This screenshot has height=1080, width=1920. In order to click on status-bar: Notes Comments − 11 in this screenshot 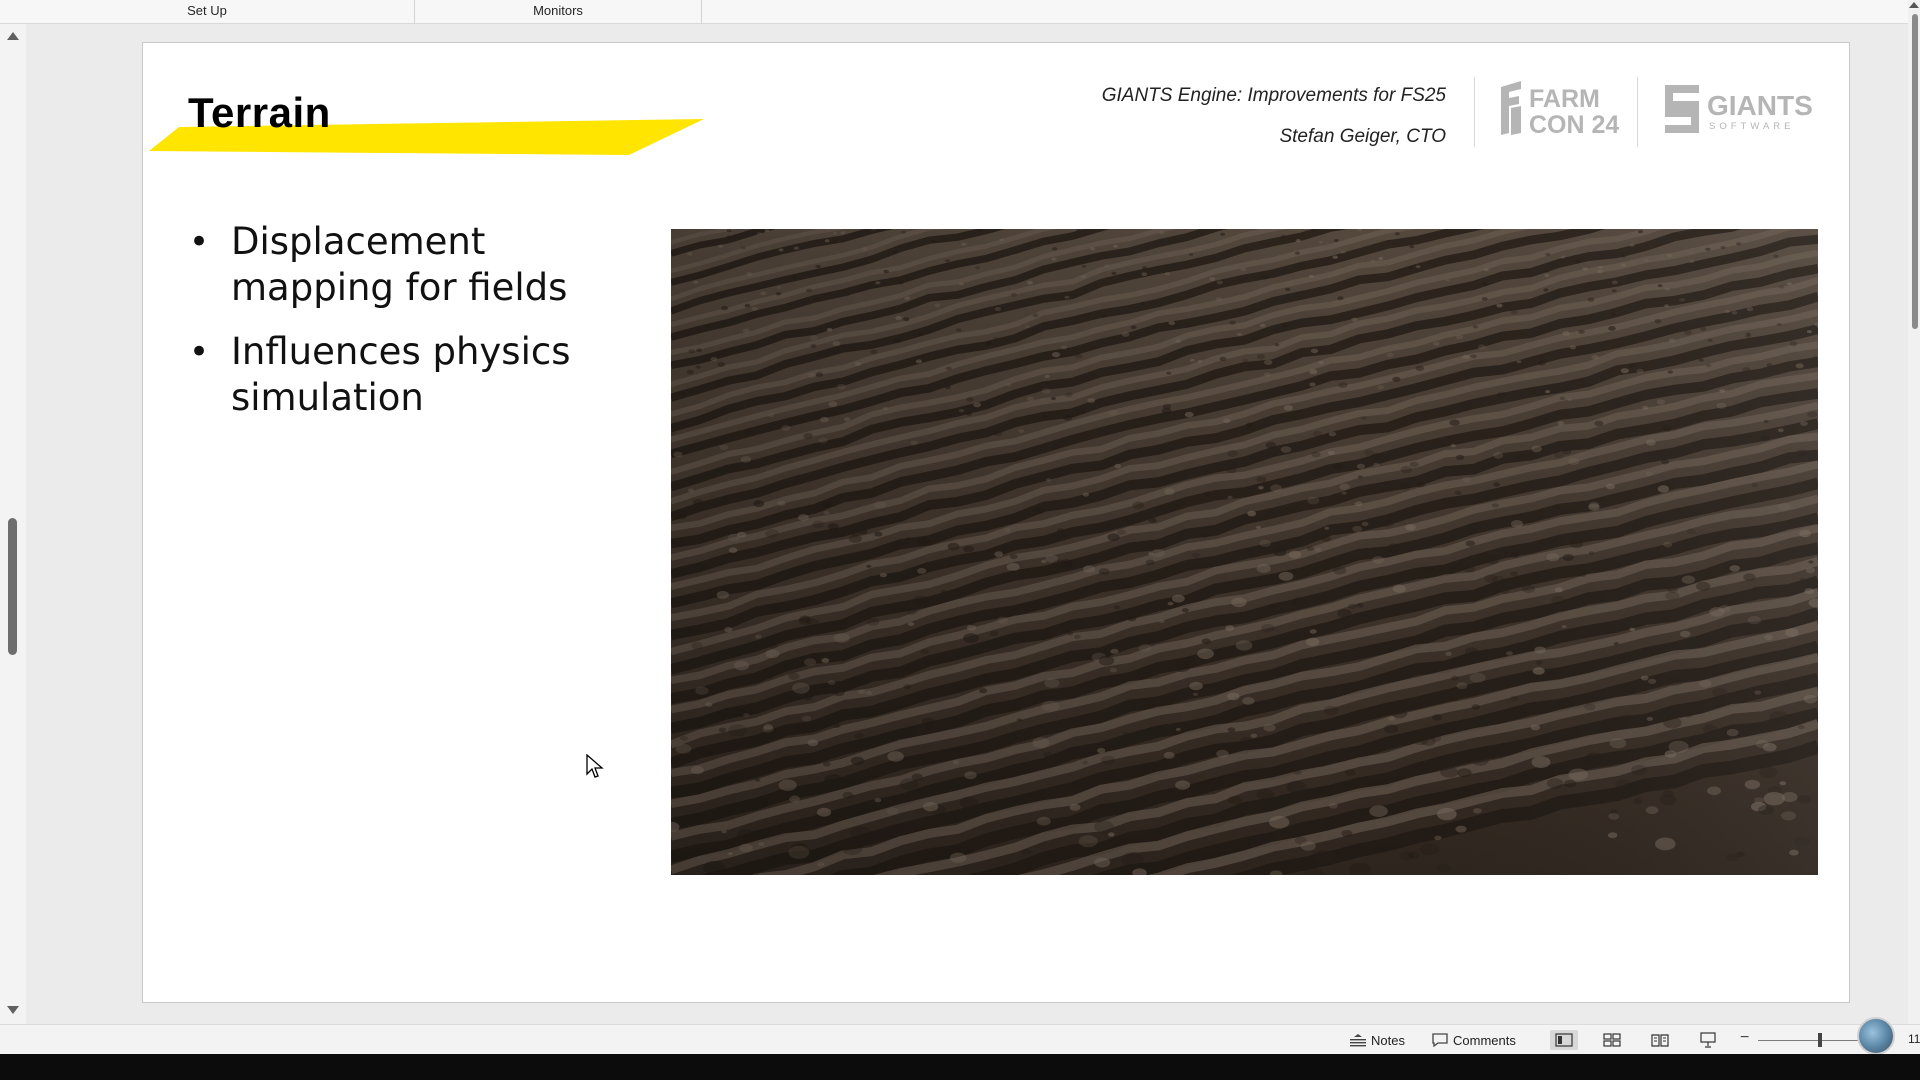, I will do `click(960, 1036)`.